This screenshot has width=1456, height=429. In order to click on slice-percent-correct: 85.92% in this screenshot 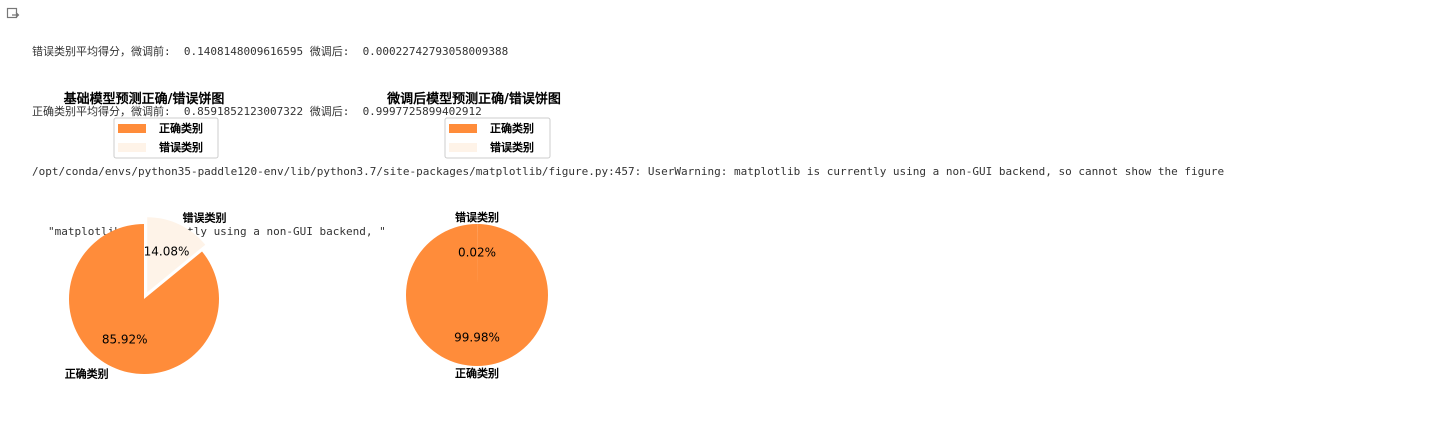, I will do `click(125, 340)`.